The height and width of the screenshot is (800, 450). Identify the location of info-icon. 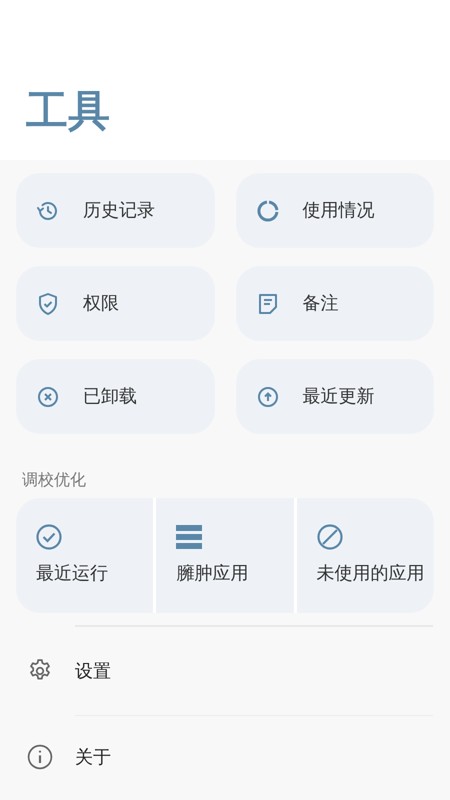
(40, 757).